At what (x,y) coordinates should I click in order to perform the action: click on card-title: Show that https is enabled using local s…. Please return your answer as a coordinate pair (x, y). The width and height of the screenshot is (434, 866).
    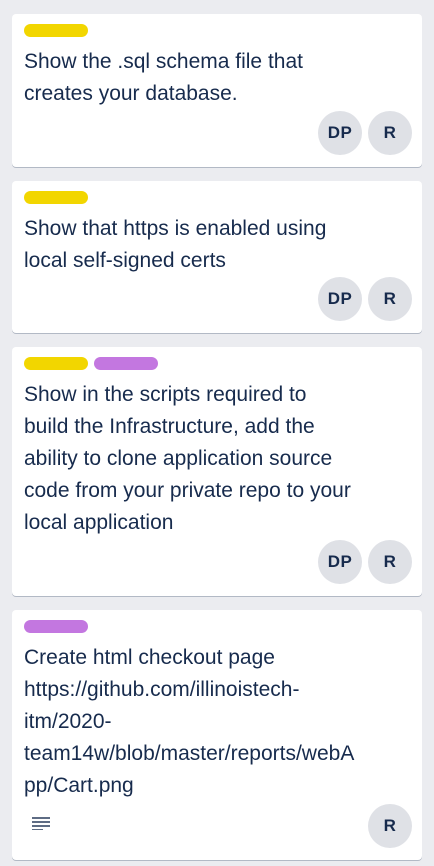
    Looking at the image, I should click on (175, 244).